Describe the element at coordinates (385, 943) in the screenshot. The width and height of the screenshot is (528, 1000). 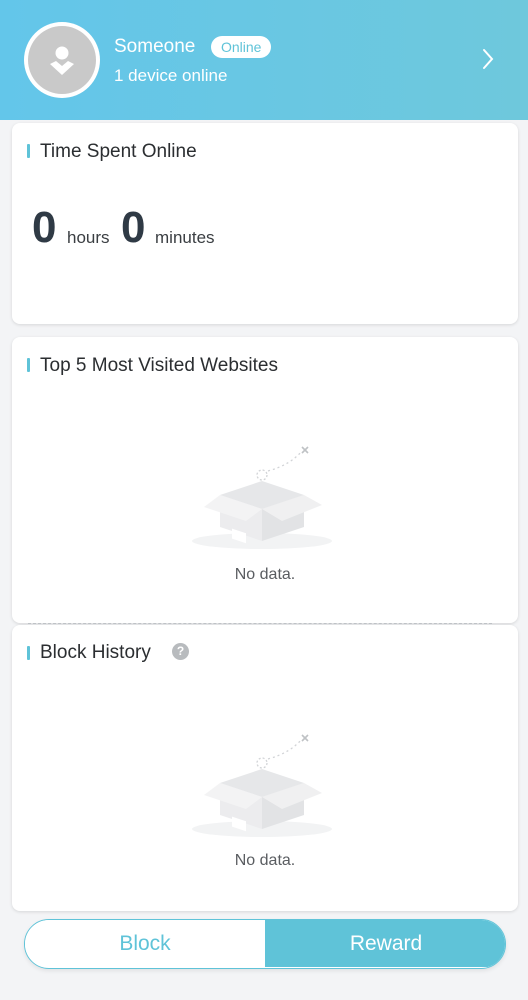
I see `reward-tab: Reward` at that location.